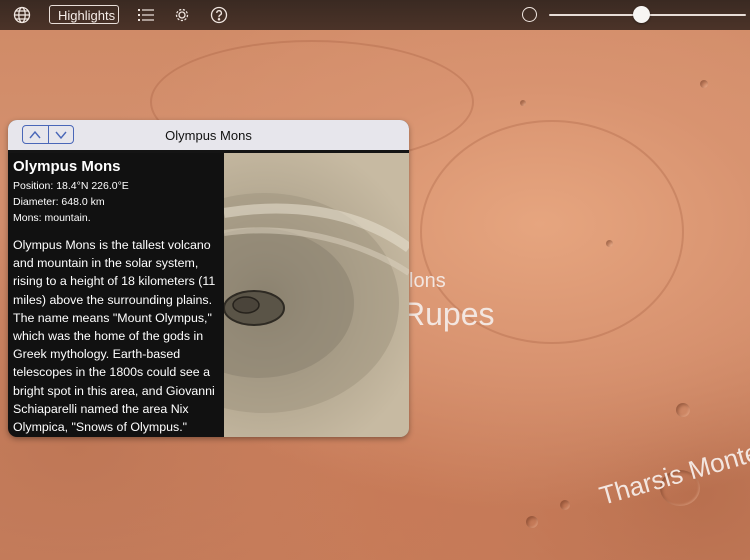  What do you see at coordinates (219, 15) in the screenshot?
I see `help-icon` at bounding box center [219, 15].